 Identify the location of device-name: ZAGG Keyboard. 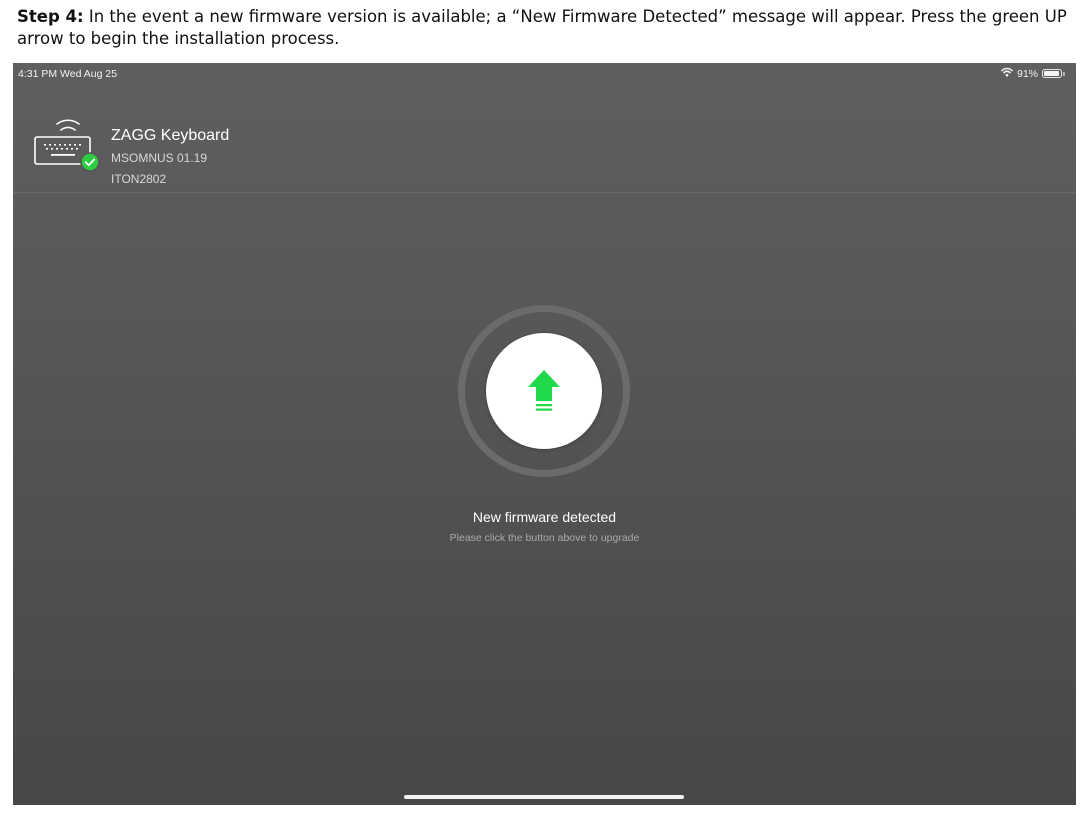
(170, 135).